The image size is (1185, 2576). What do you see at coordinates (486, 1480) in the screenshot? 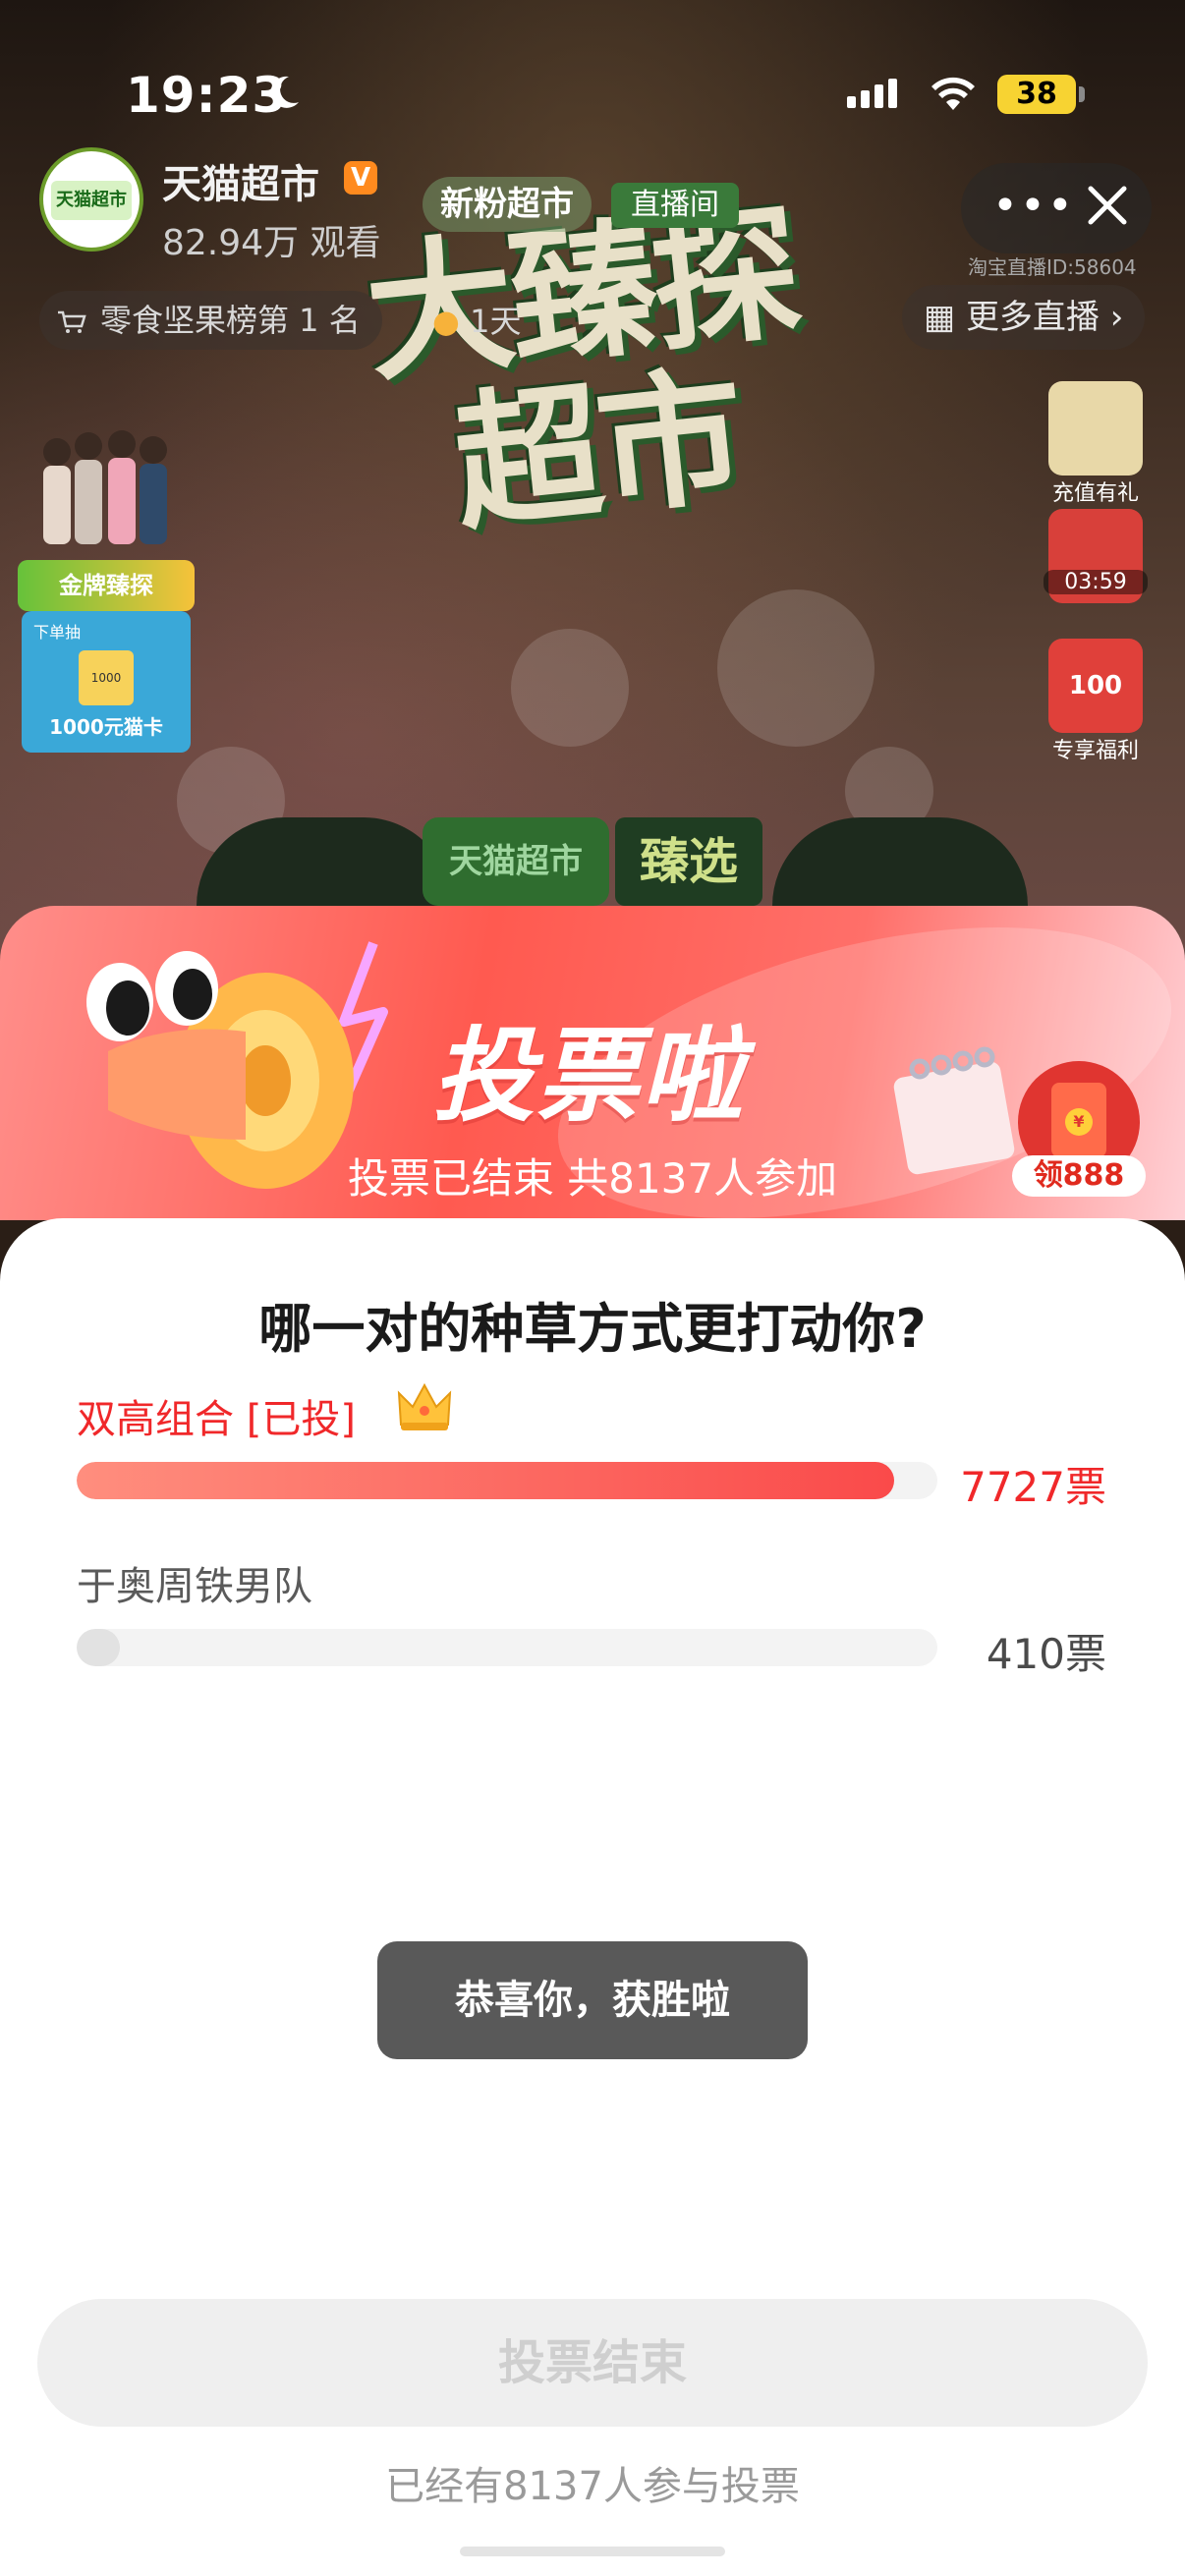
I see `option-1-bar-fill` at bounding box center [486, 1480].